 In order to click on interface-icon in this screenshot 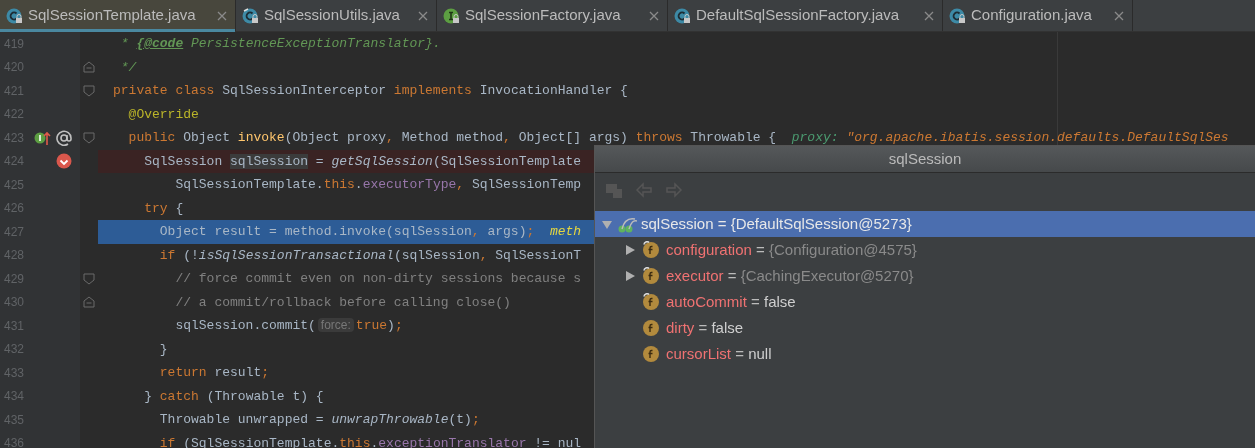, I will do `click(451, 15)`.